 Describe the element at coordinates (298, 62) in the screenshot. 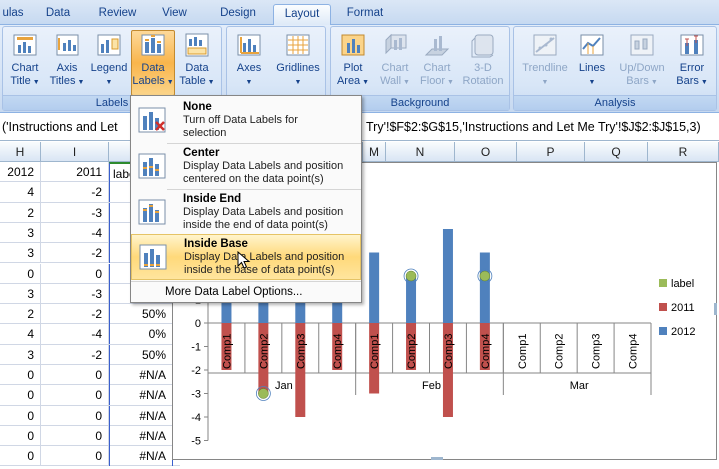

I see `gridlines-button: Gridlines ▼` at that location.